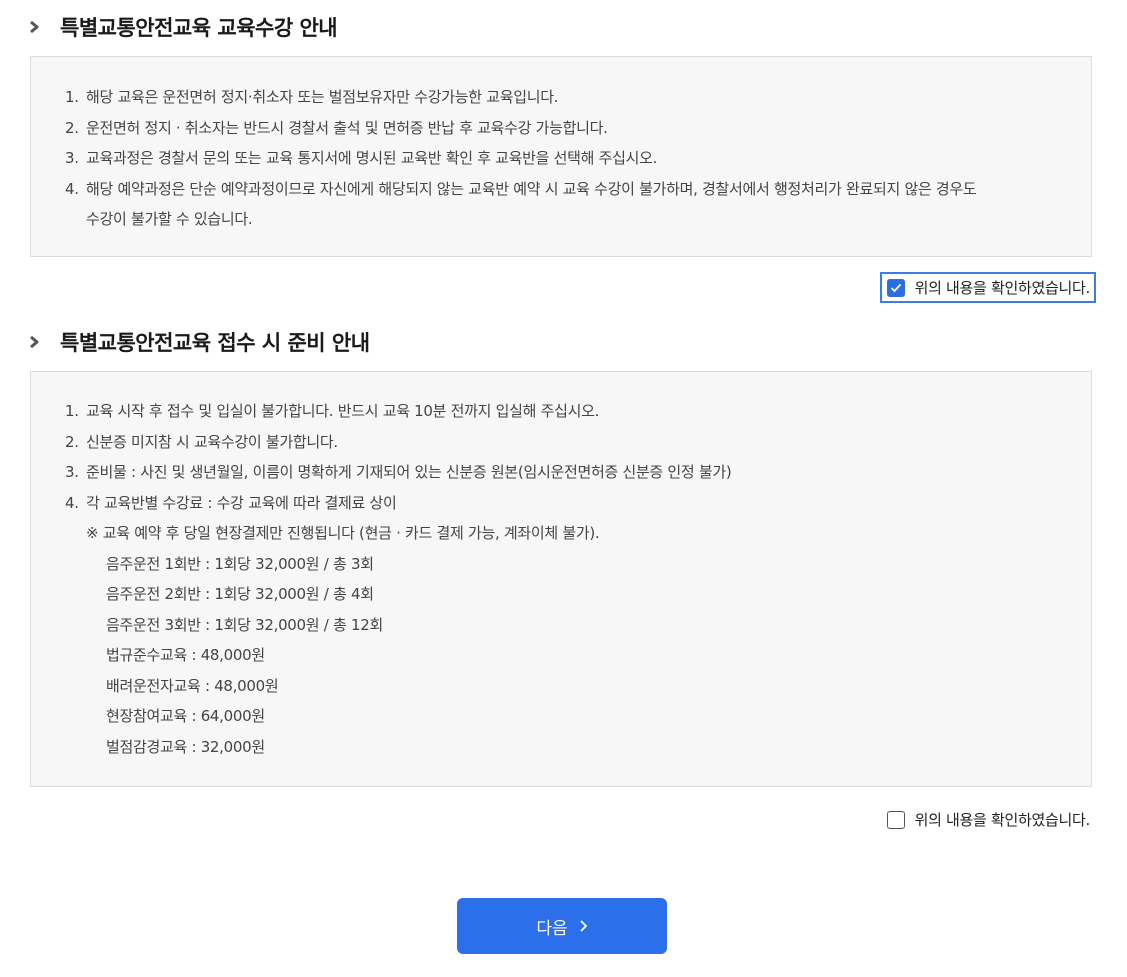  I want to click on confirm-checkbox-2: 위의 내용을 확인하였습니다., so click(988, 819).